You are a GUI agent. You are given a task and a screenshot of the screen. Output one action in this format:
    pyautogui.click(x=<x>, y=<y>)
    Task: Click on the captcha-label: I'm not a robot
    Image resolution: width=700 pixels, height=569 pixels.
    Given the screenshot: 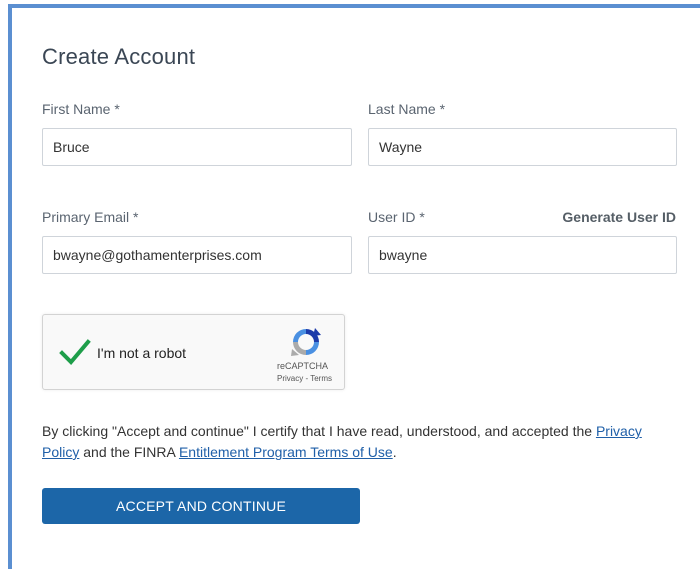 What is the action you would take?
    pyautogui.click(x=142, y=353)
    